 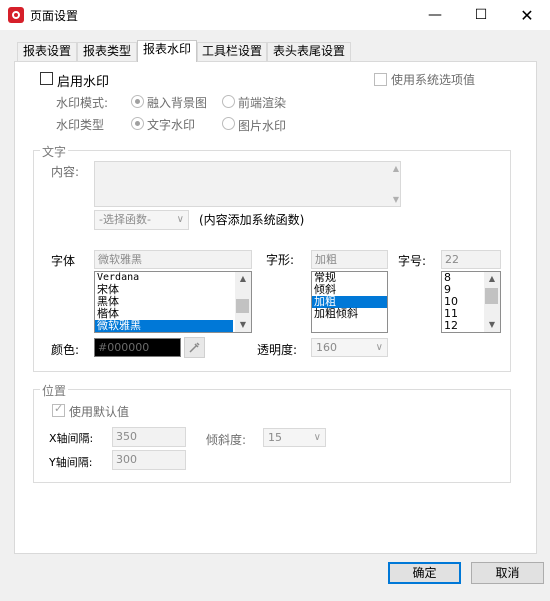 I want to click on minimize-button: —, so click(x=435, y=15).